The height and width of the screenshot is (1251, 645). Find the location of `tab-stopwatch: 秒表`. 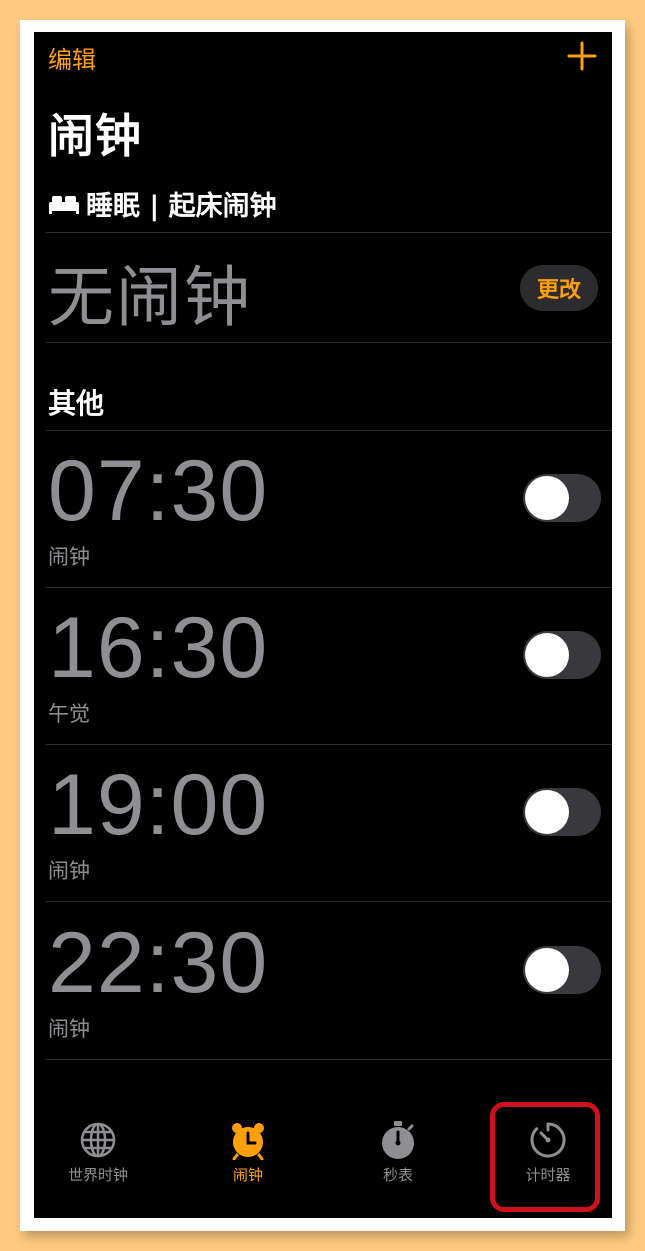

tab-stopwatch: 秒表 is located at coordinates (398, 1152).